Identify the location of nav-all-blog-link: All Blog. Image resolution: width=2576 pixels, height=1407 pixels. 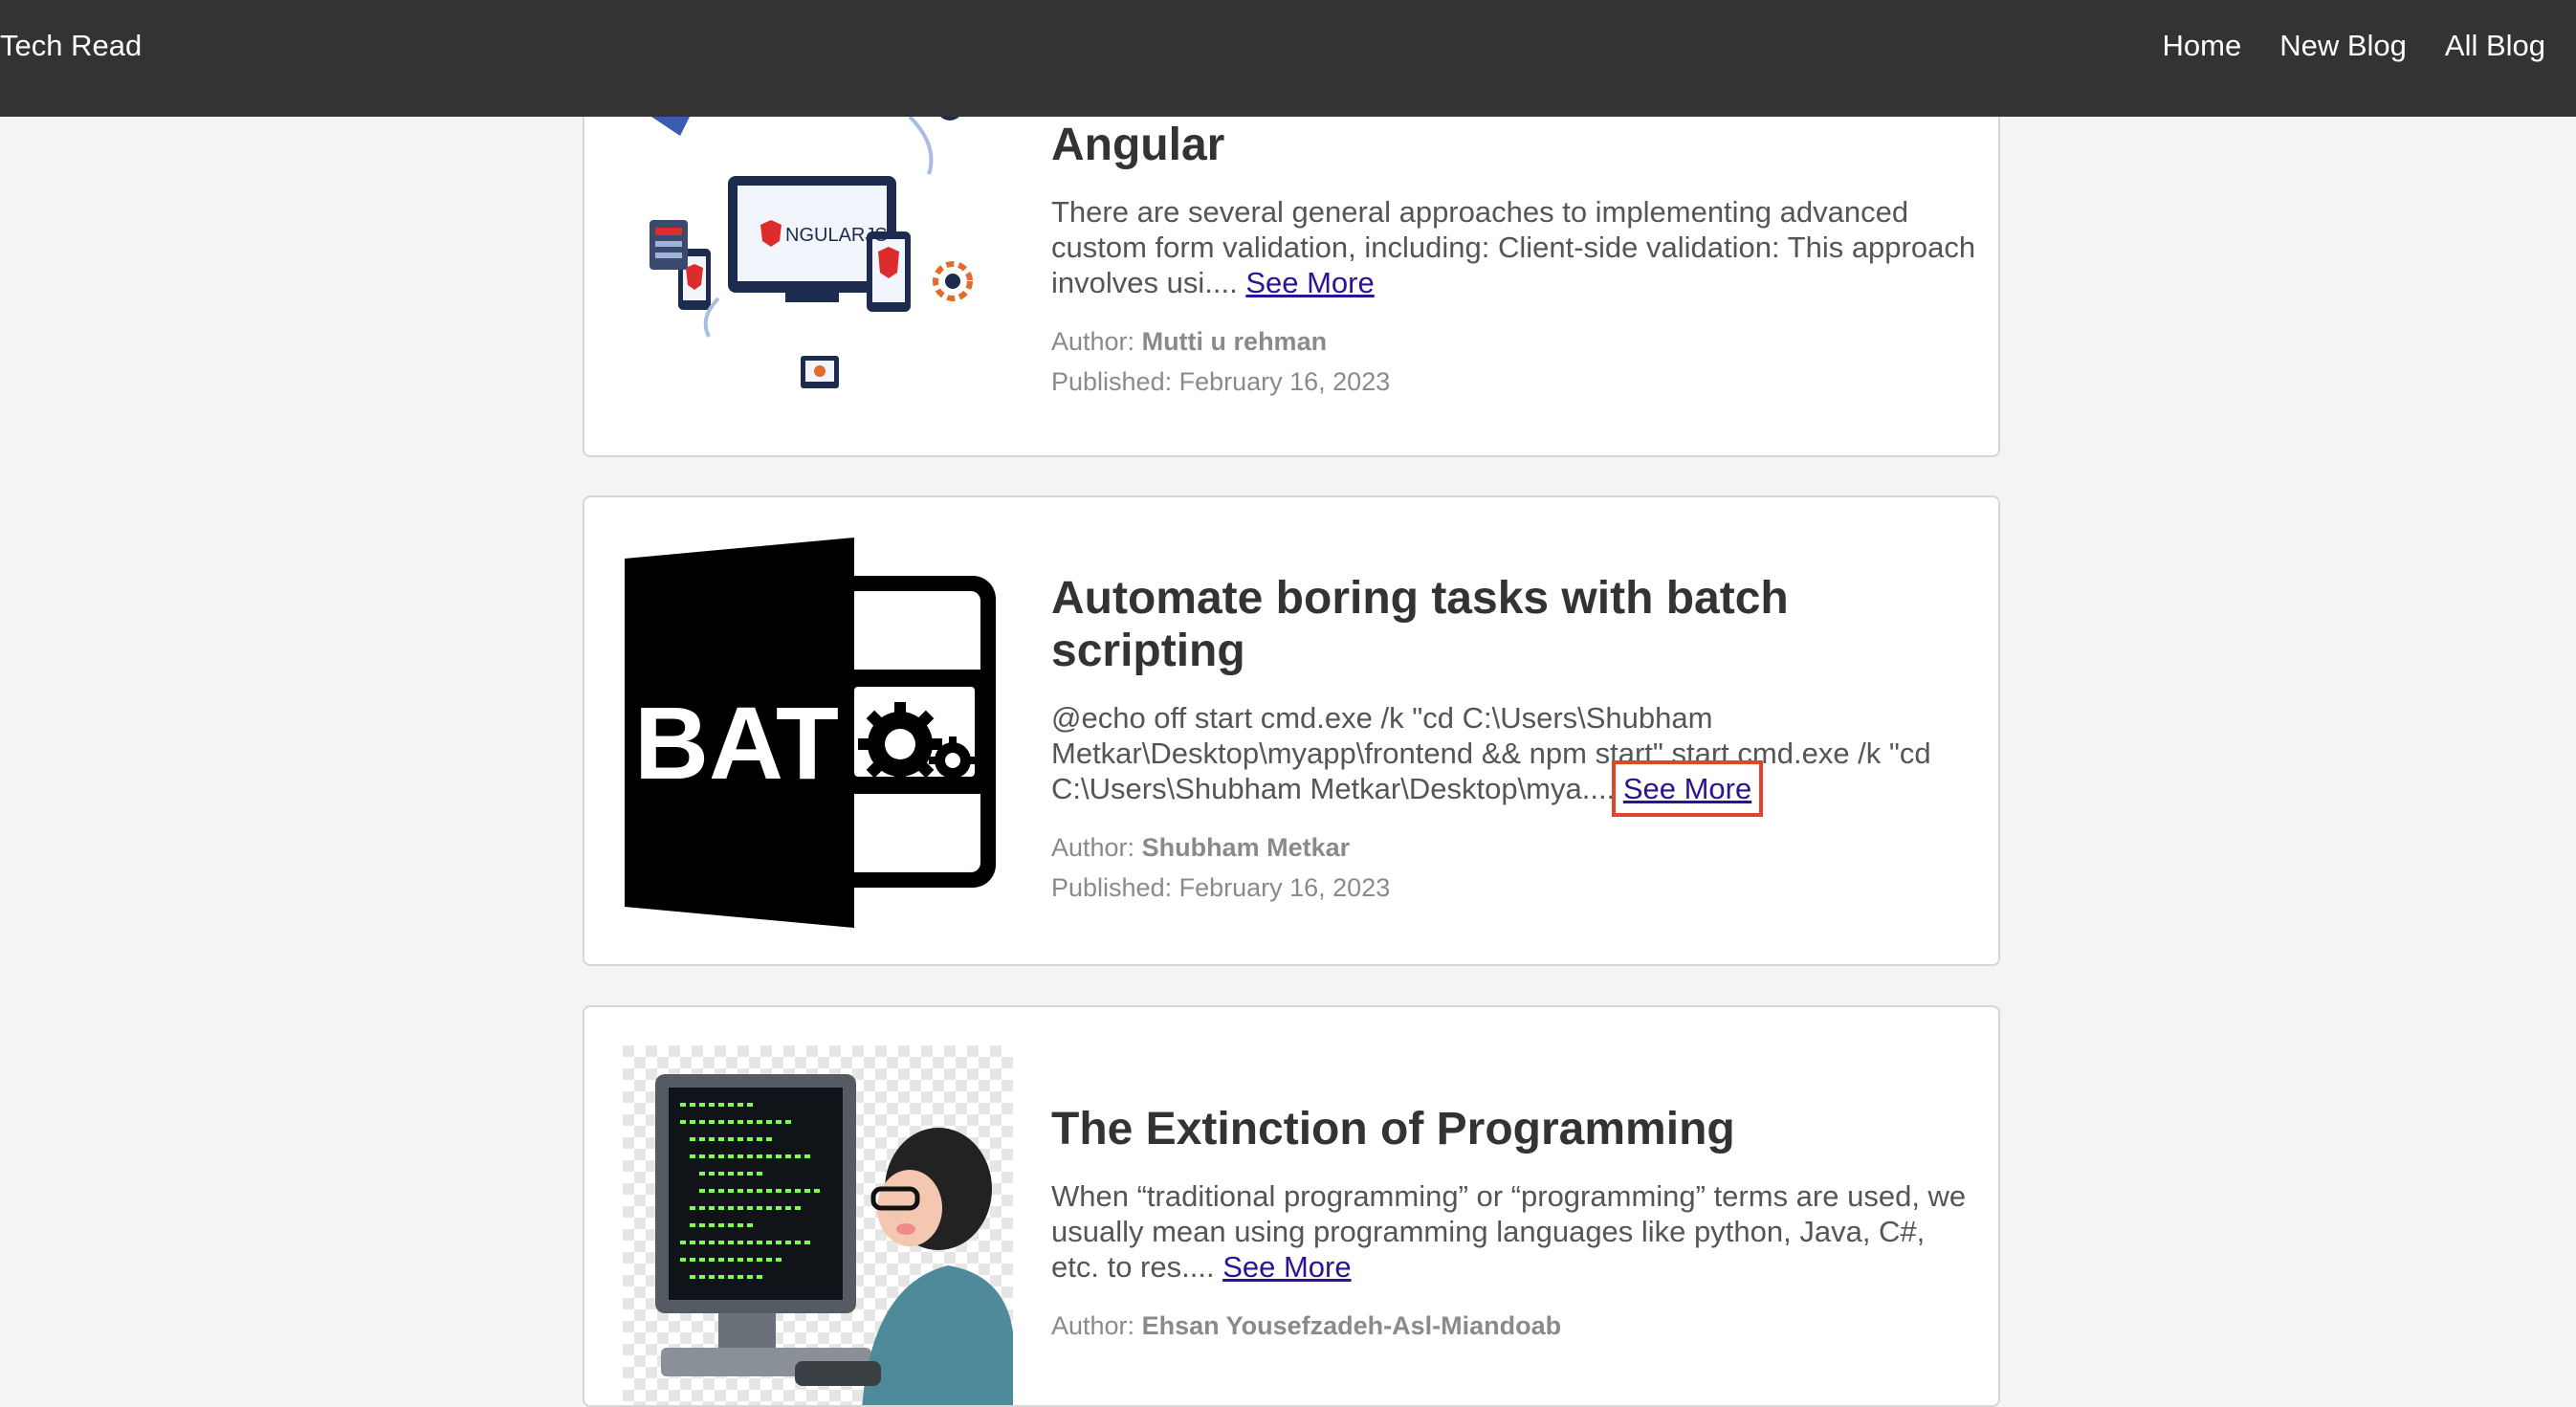
(2495, 46).